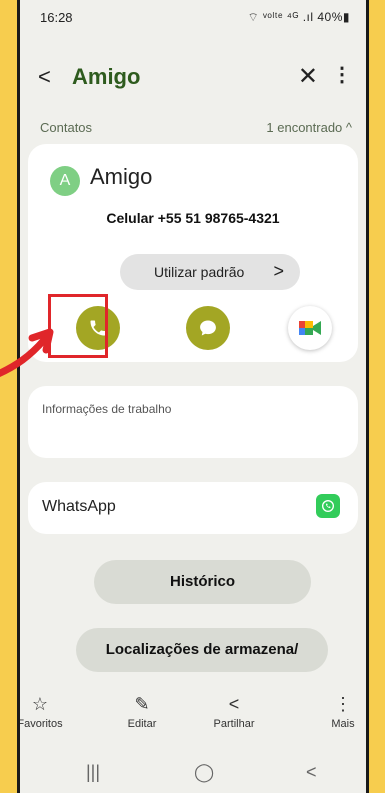  What do you see at coordinates (106, 76) in the screenshot?
I see `page-title: Amigo` at bounding box center [106, 76].